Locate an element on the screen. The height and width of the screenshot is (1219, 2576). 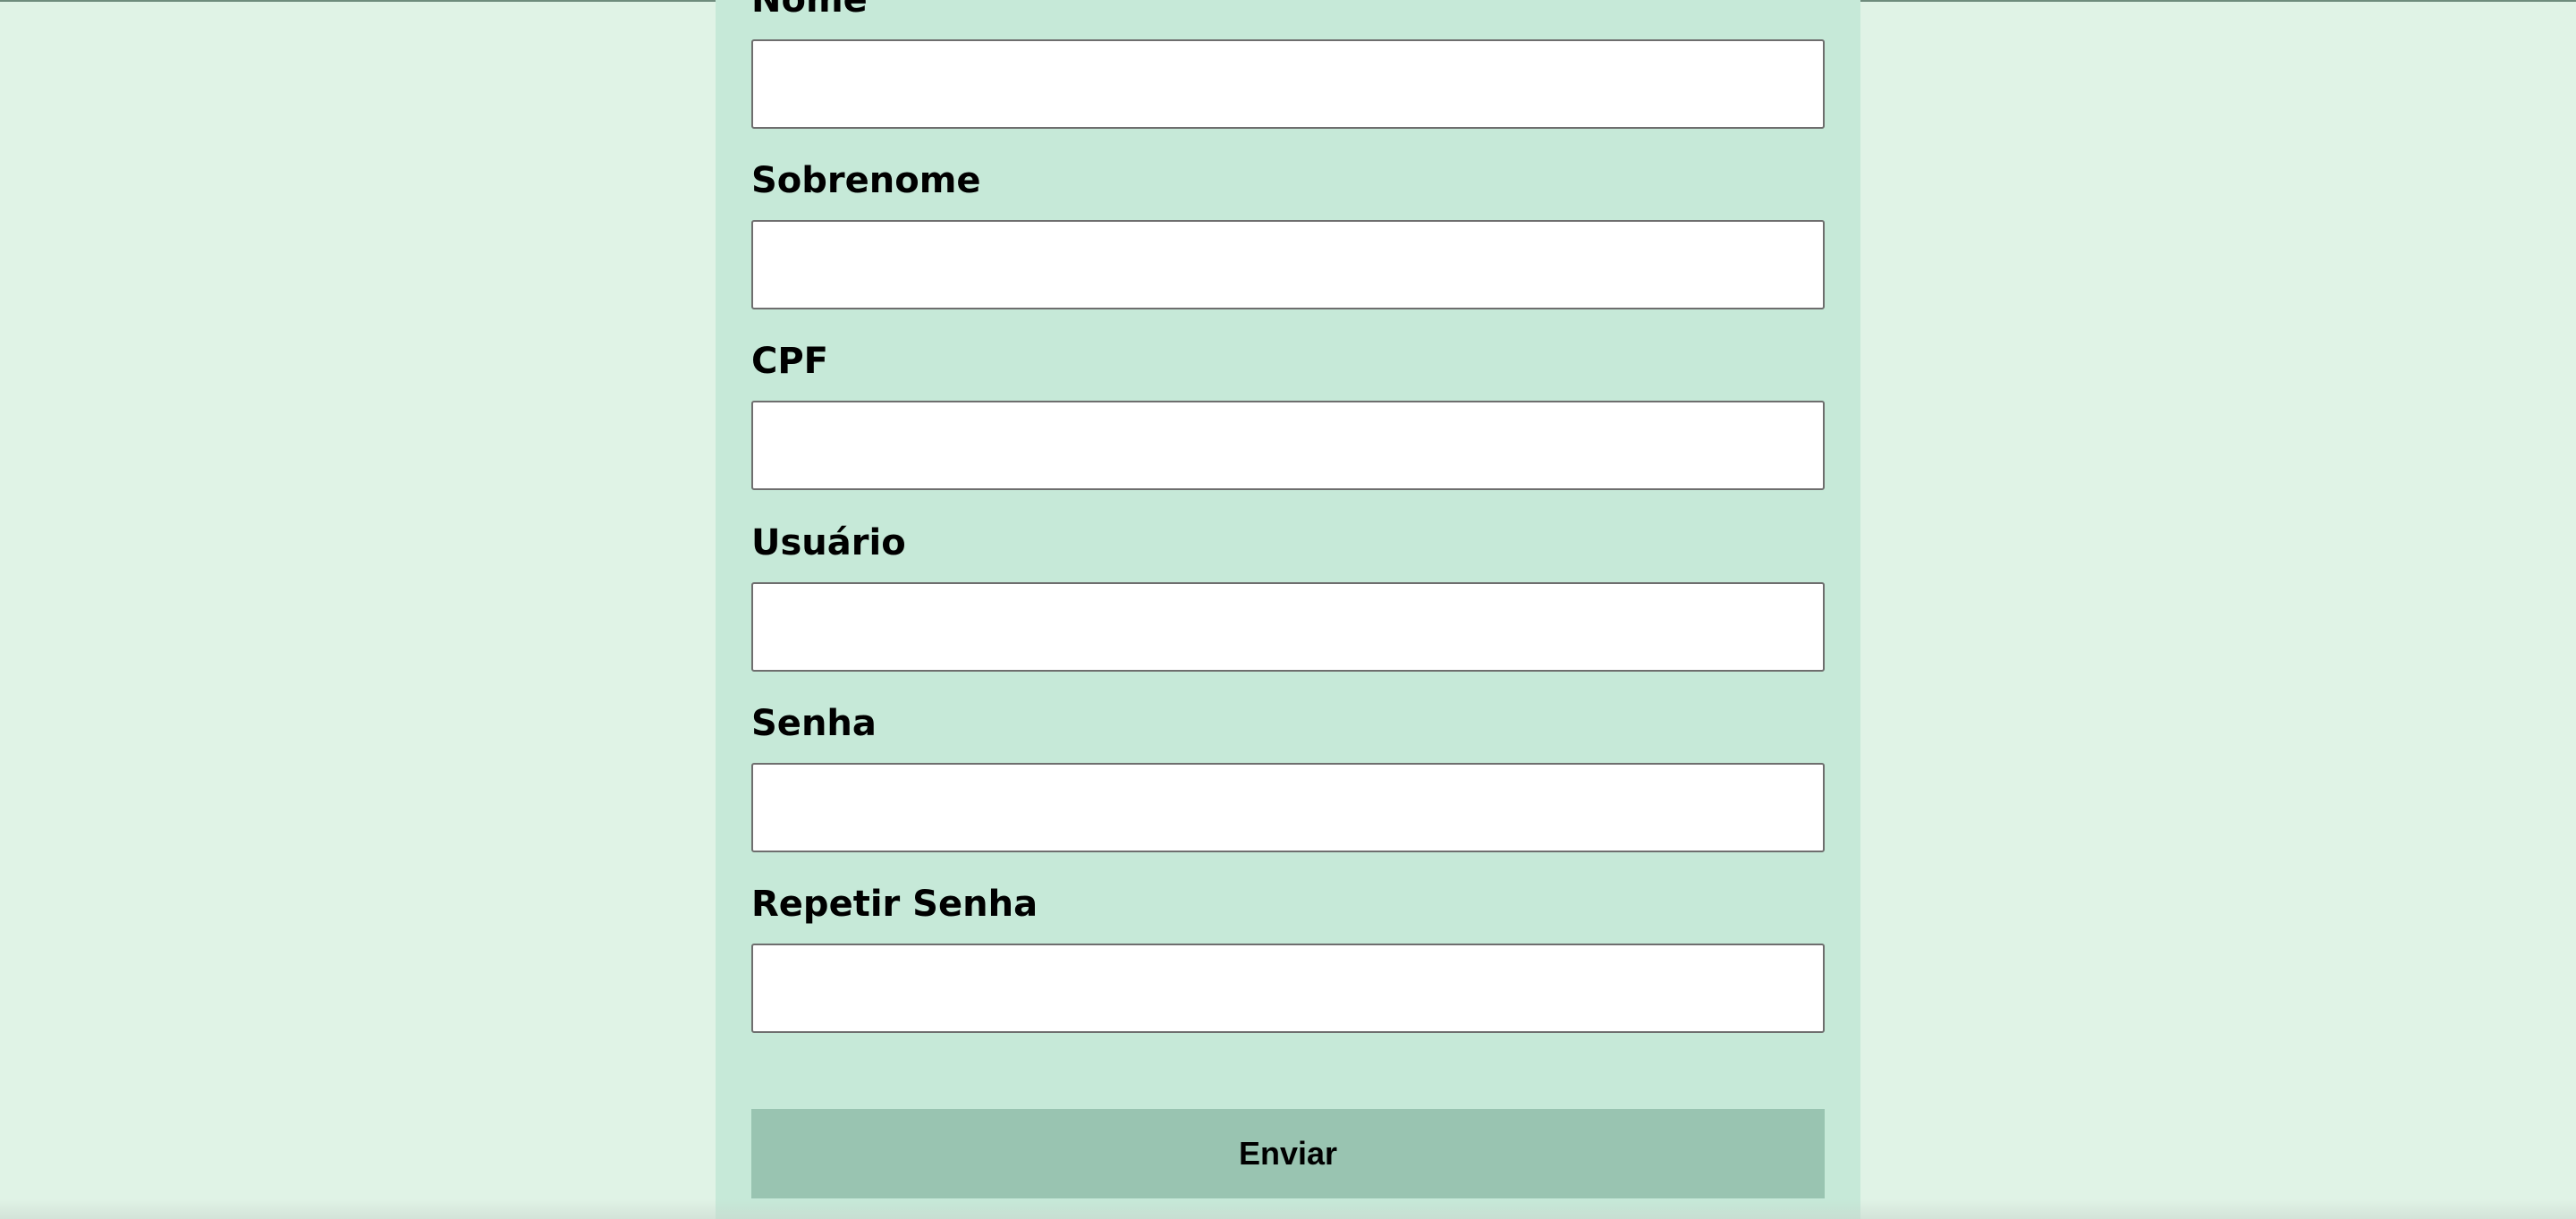
field-label-senha: Senha is located at coordinates (814, 723).